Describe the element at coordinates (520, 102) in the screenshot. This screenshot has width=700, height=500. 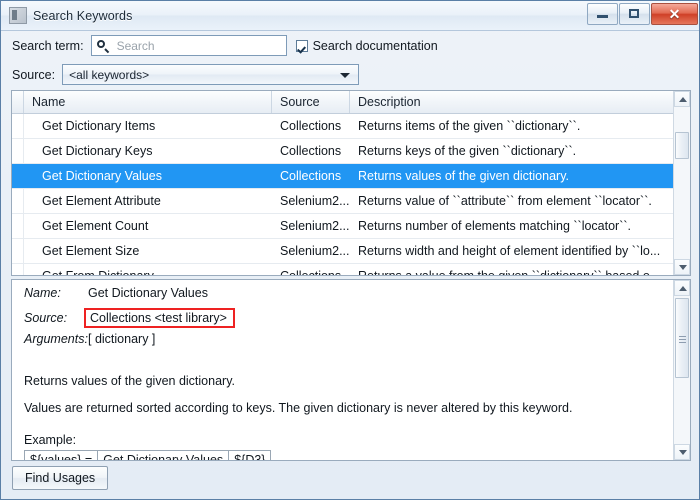
I see `table-header-description: Description` at that location.